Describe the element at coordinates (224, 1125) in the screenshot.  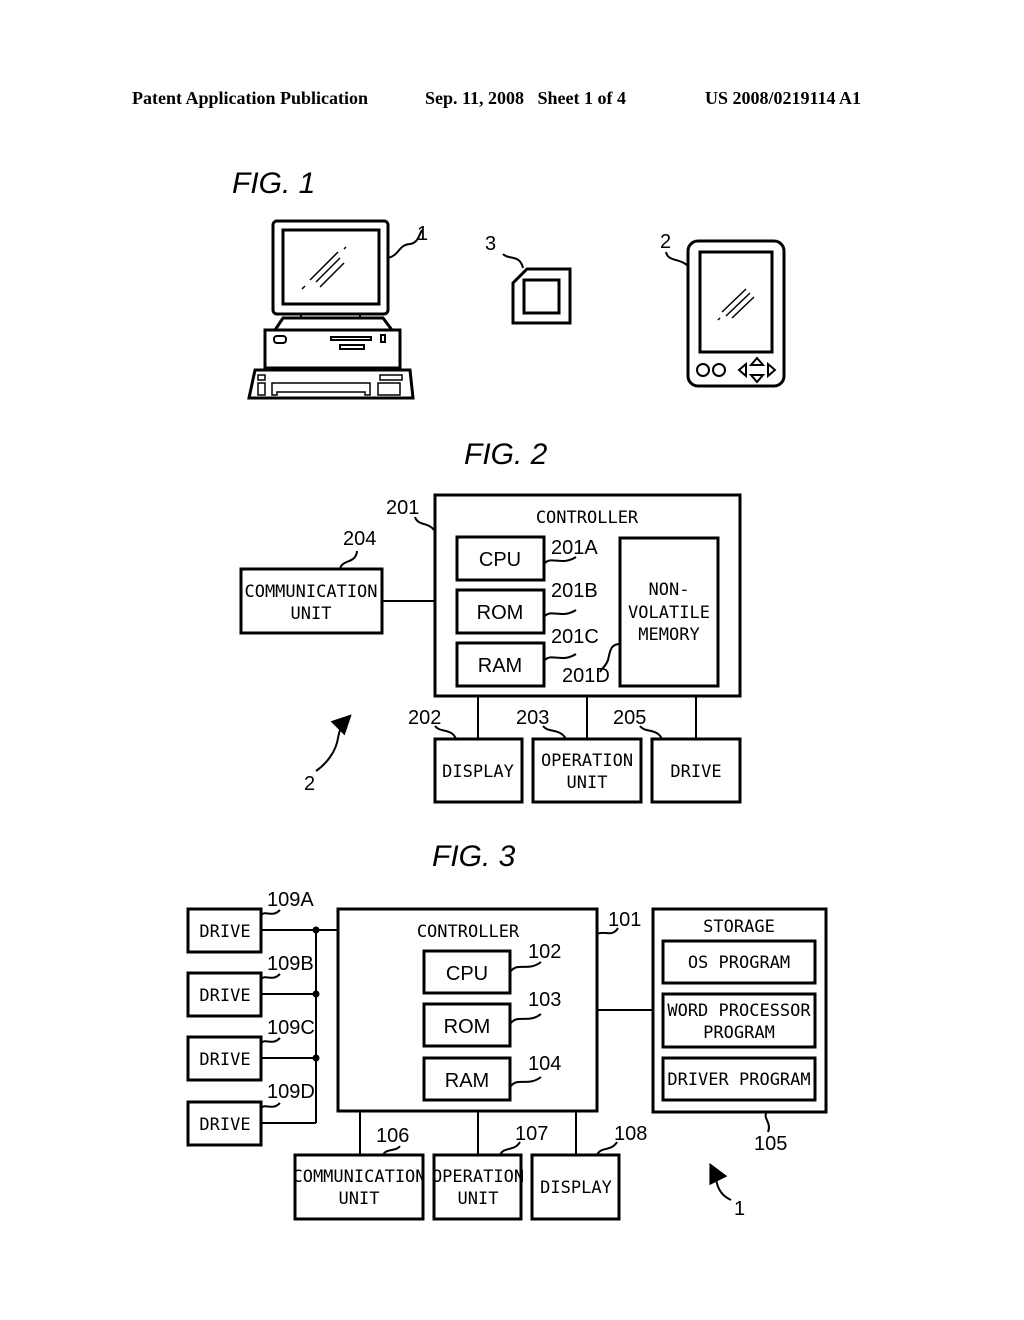
I see `fig3-drive-label-d: DRIVE` at that location.